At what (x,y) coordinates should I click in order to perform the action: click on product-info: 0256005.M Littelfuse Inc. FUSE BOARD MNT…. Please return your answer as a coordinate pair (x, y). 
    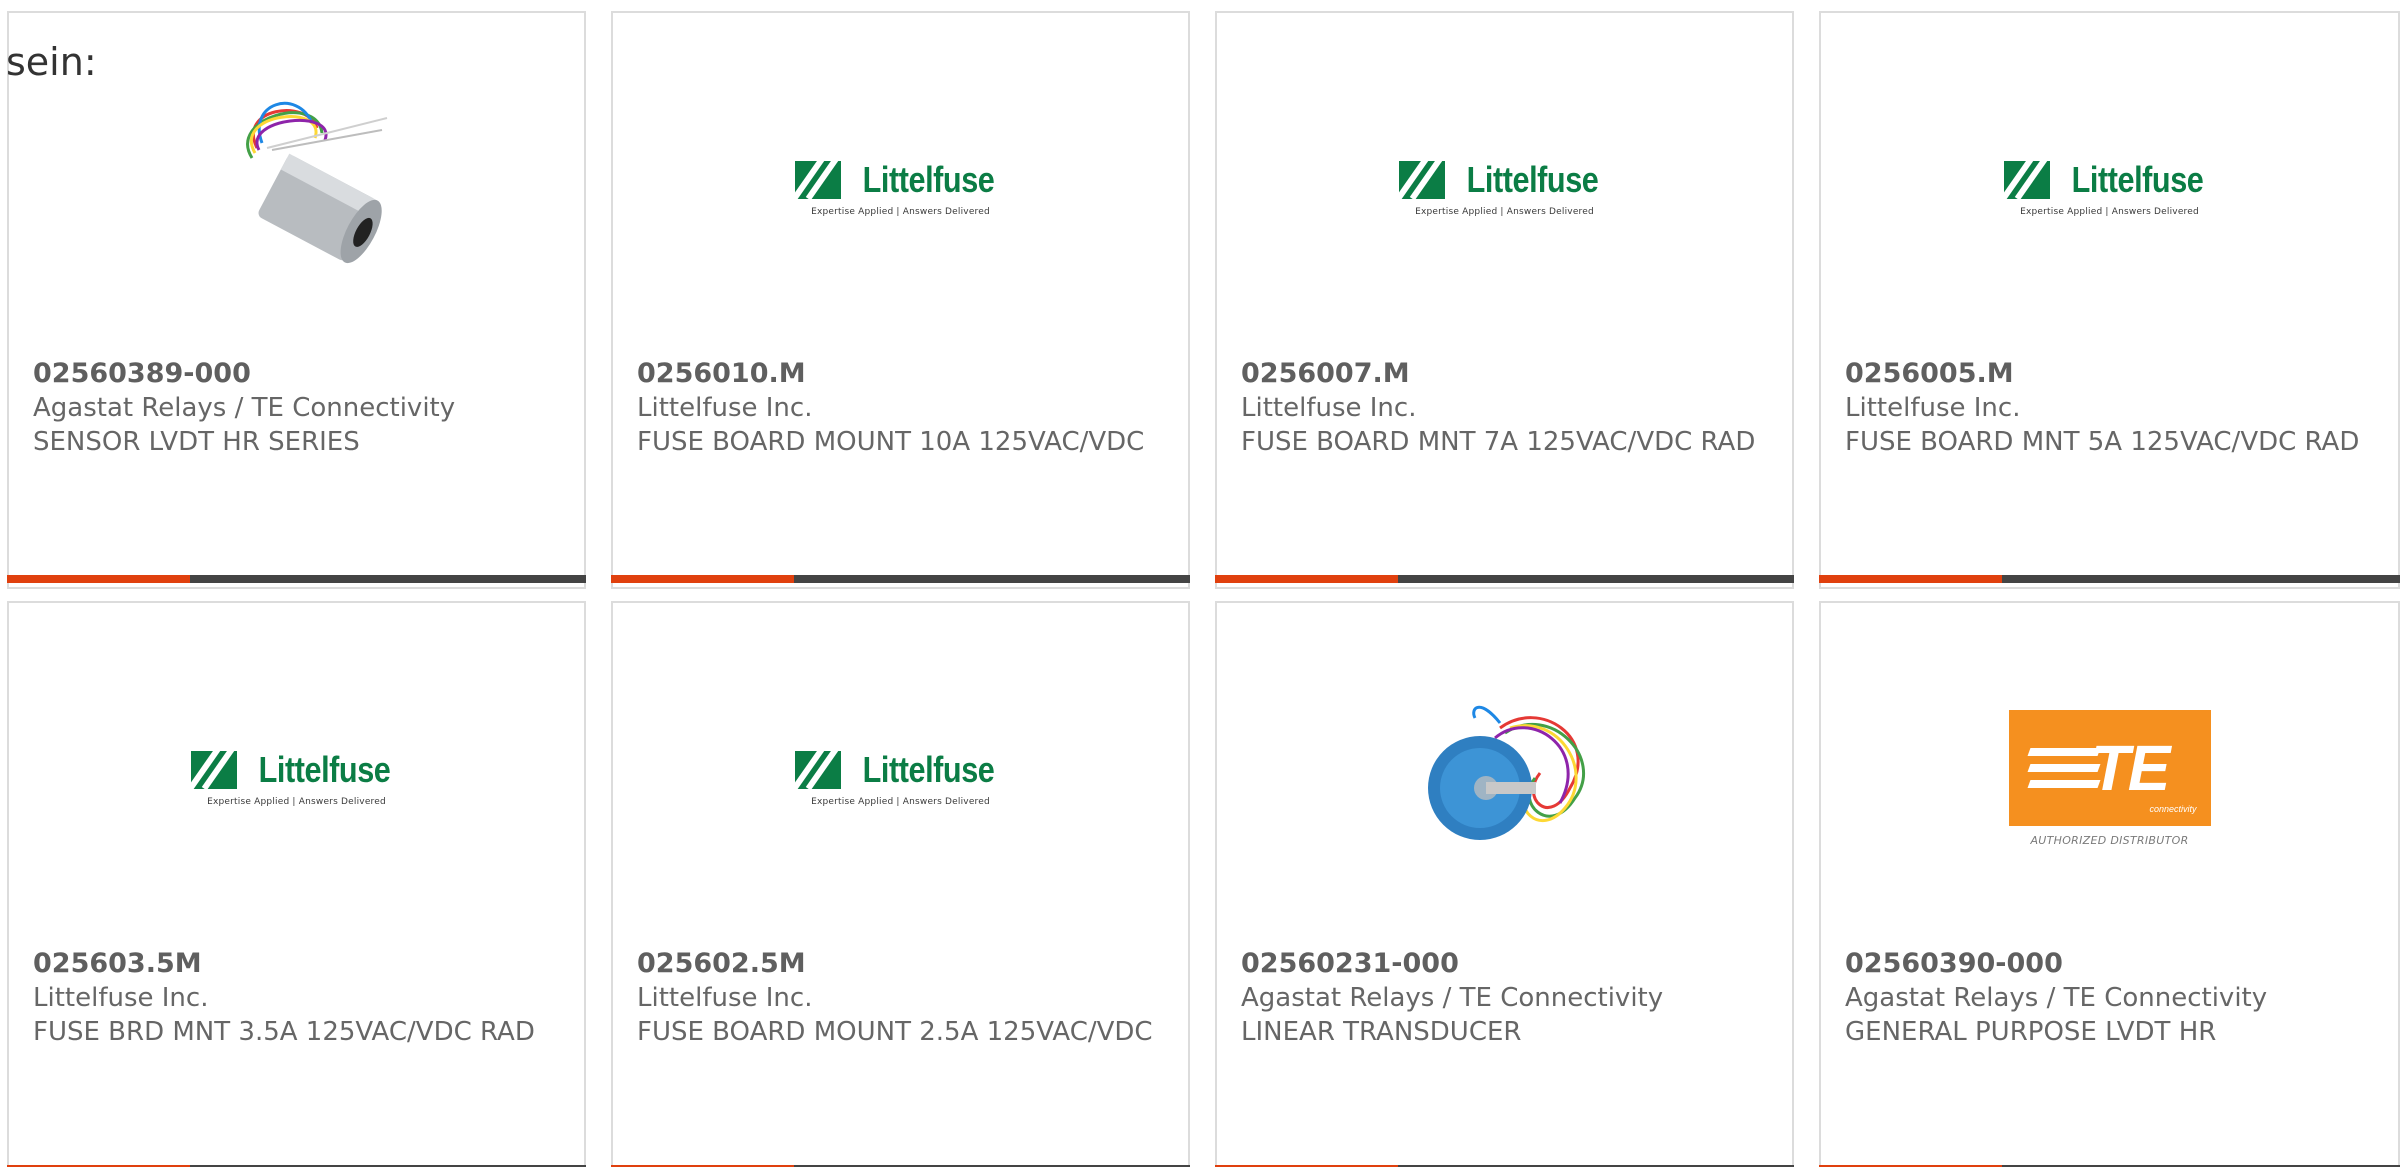
    Looking at the image, I should click on (2109, 408).